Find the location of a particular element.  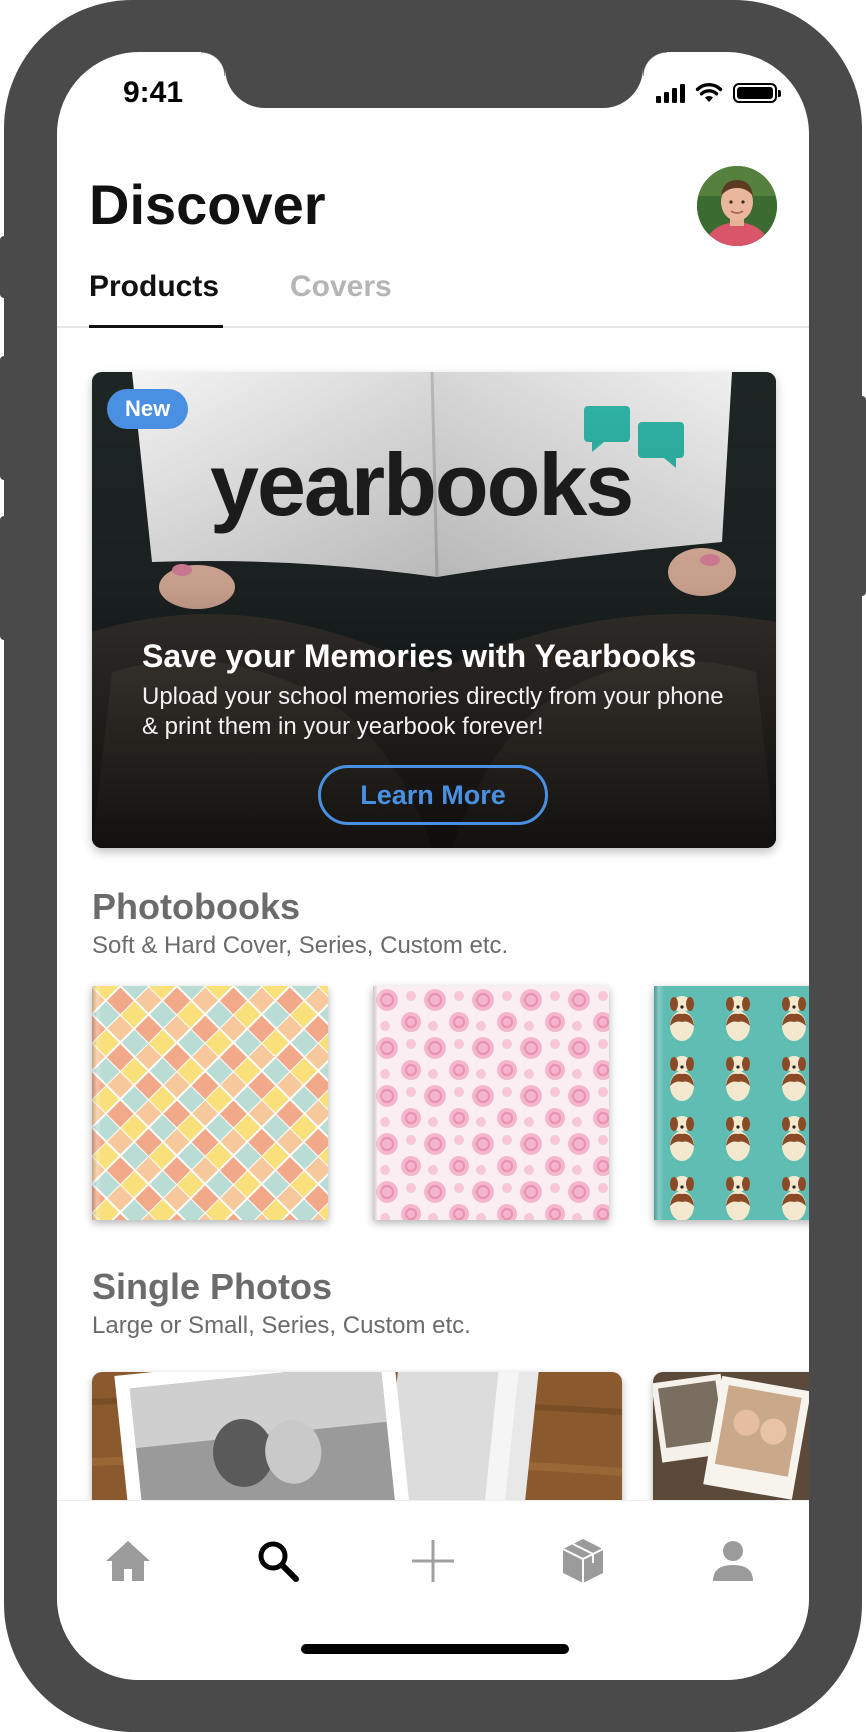

volume-down-button is located at coordinates (4, 578).